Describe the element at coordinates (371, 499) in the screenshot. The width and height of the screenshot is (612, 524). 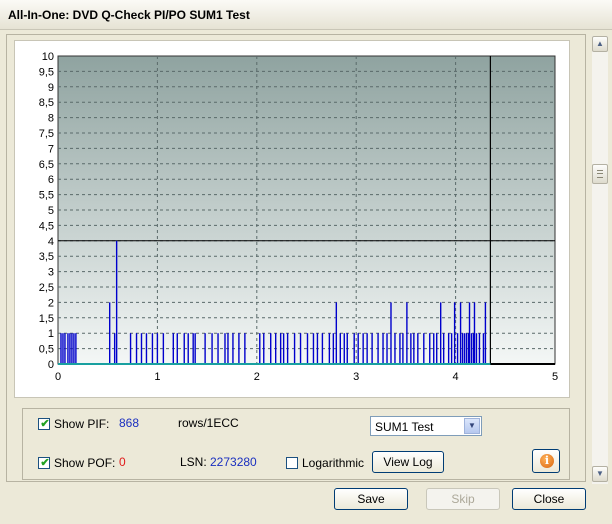
I see `save-button: Save` at that location.